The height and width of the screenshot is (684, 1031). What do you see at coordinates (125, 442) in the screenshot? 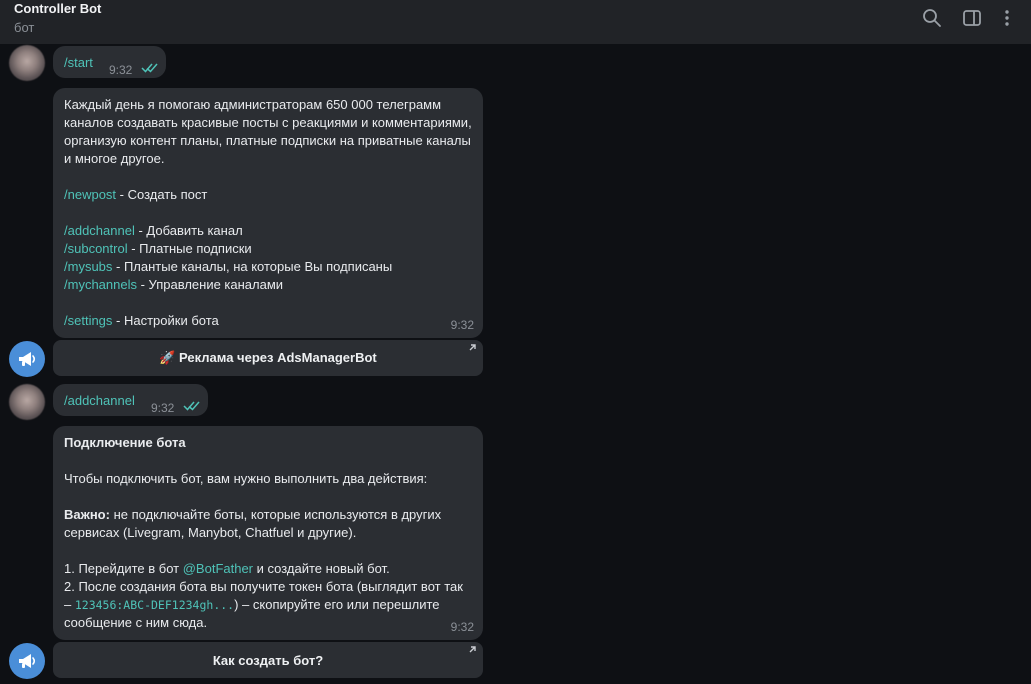
I see `instructions-title: Подключение бота` at bounding box center [125, 442].